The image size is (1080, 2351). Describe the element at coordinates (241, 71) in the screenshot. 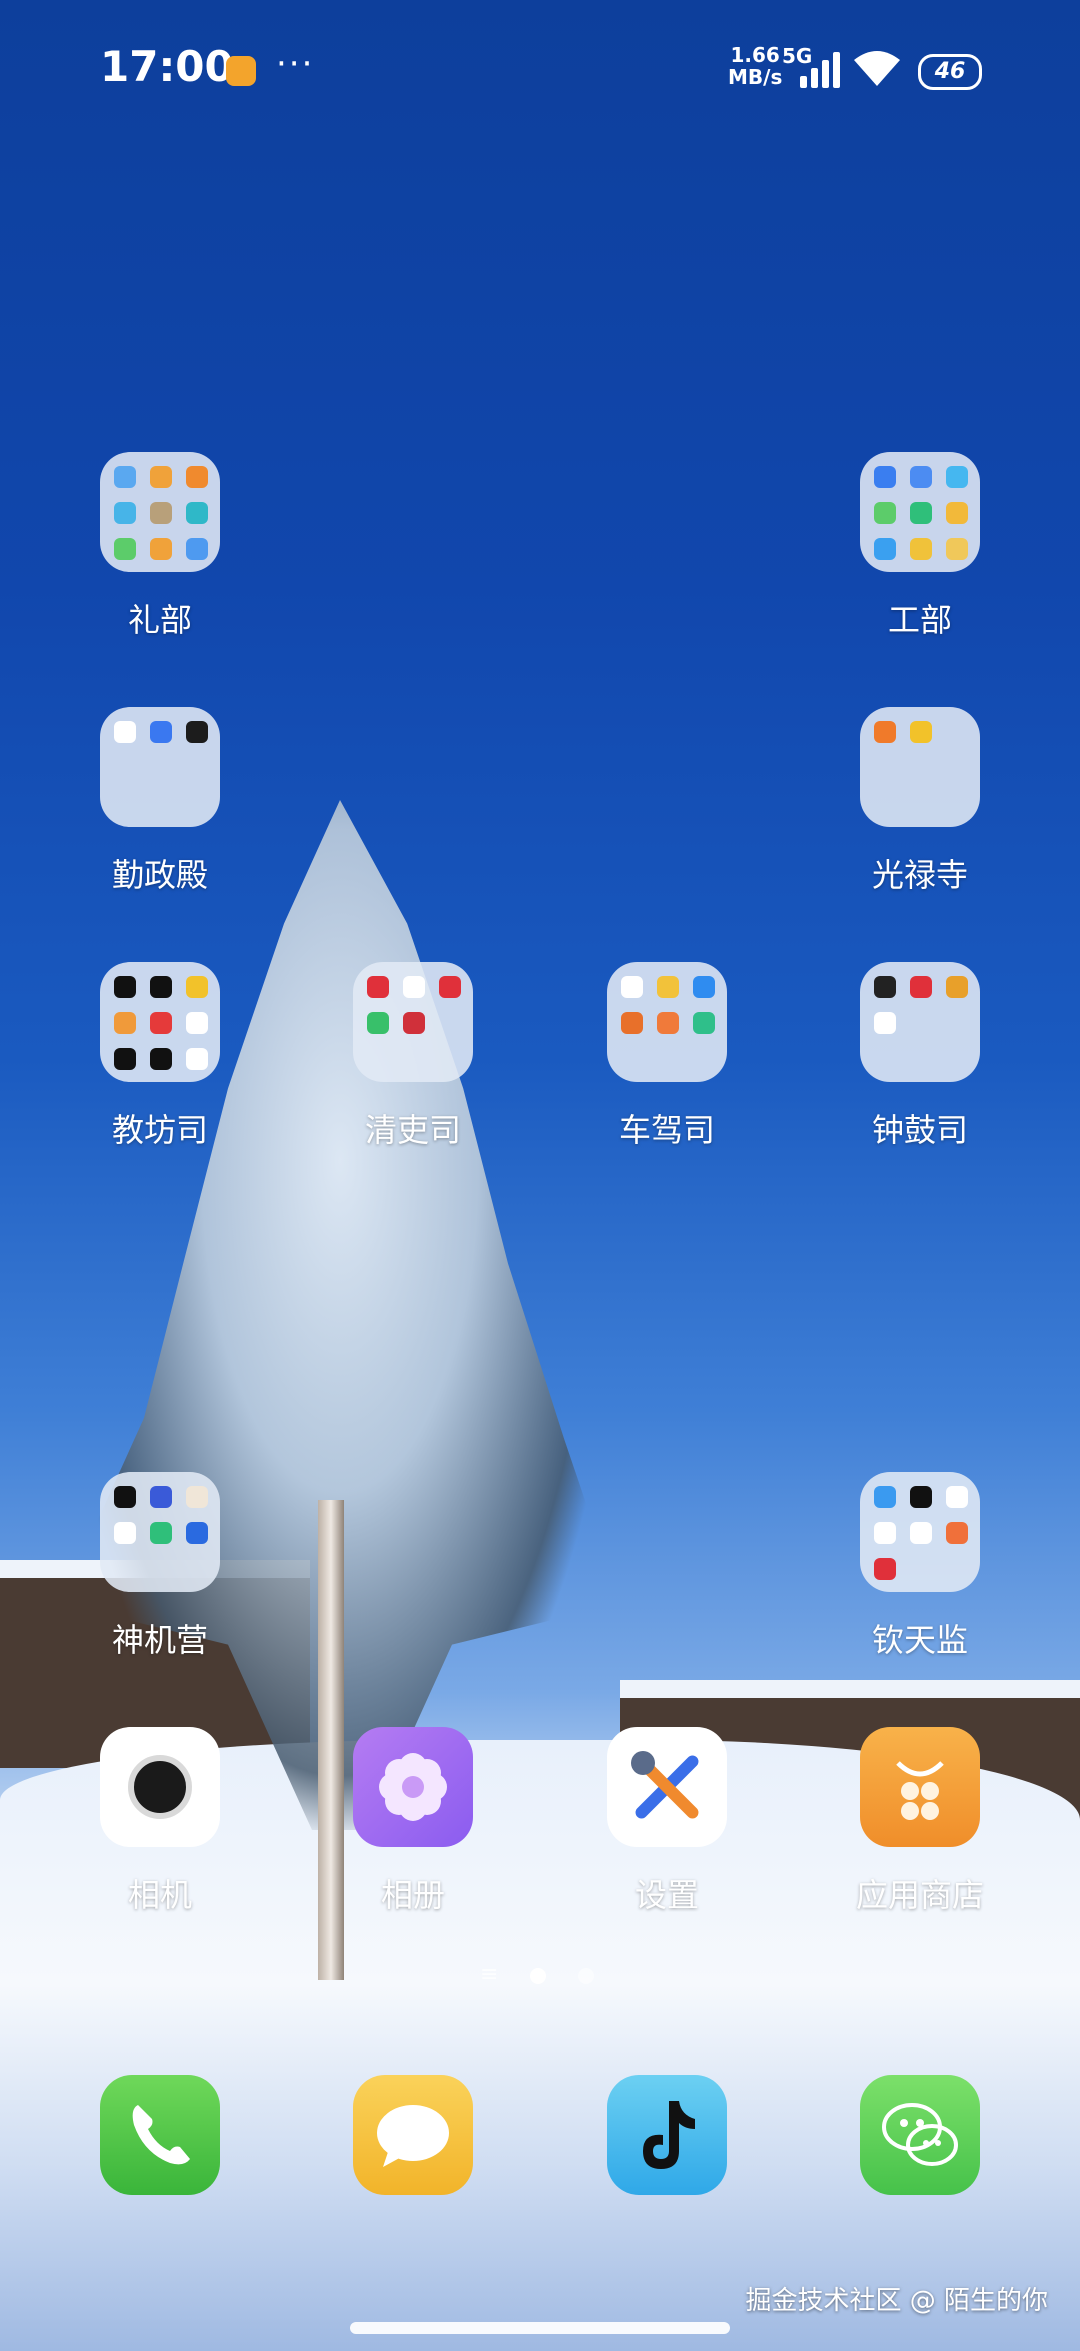

I see `notification-app-icon` at that location.